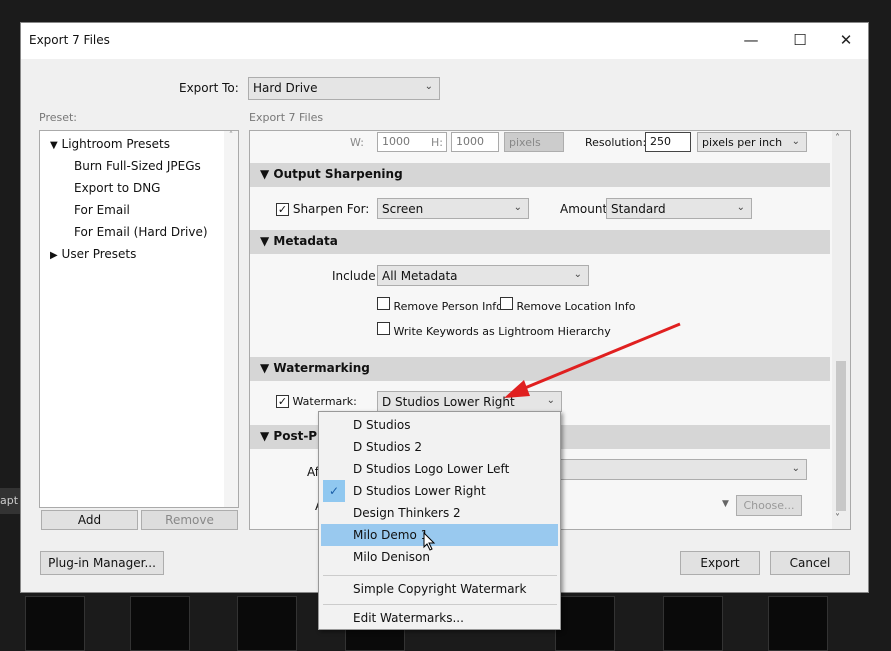  I want to click on preset-label: Lightroom Presets, so click(116, 144).